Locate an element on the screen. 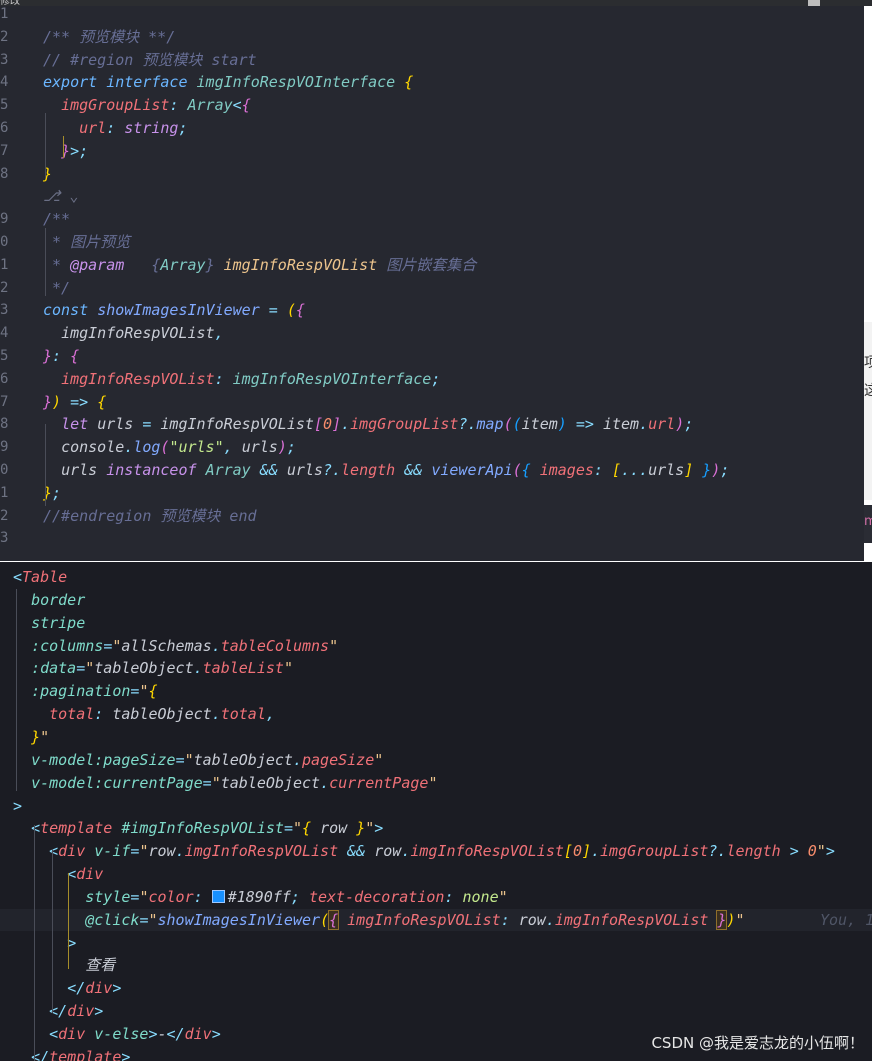  vue-code-line: stripe is located at coordinates (49, 623).